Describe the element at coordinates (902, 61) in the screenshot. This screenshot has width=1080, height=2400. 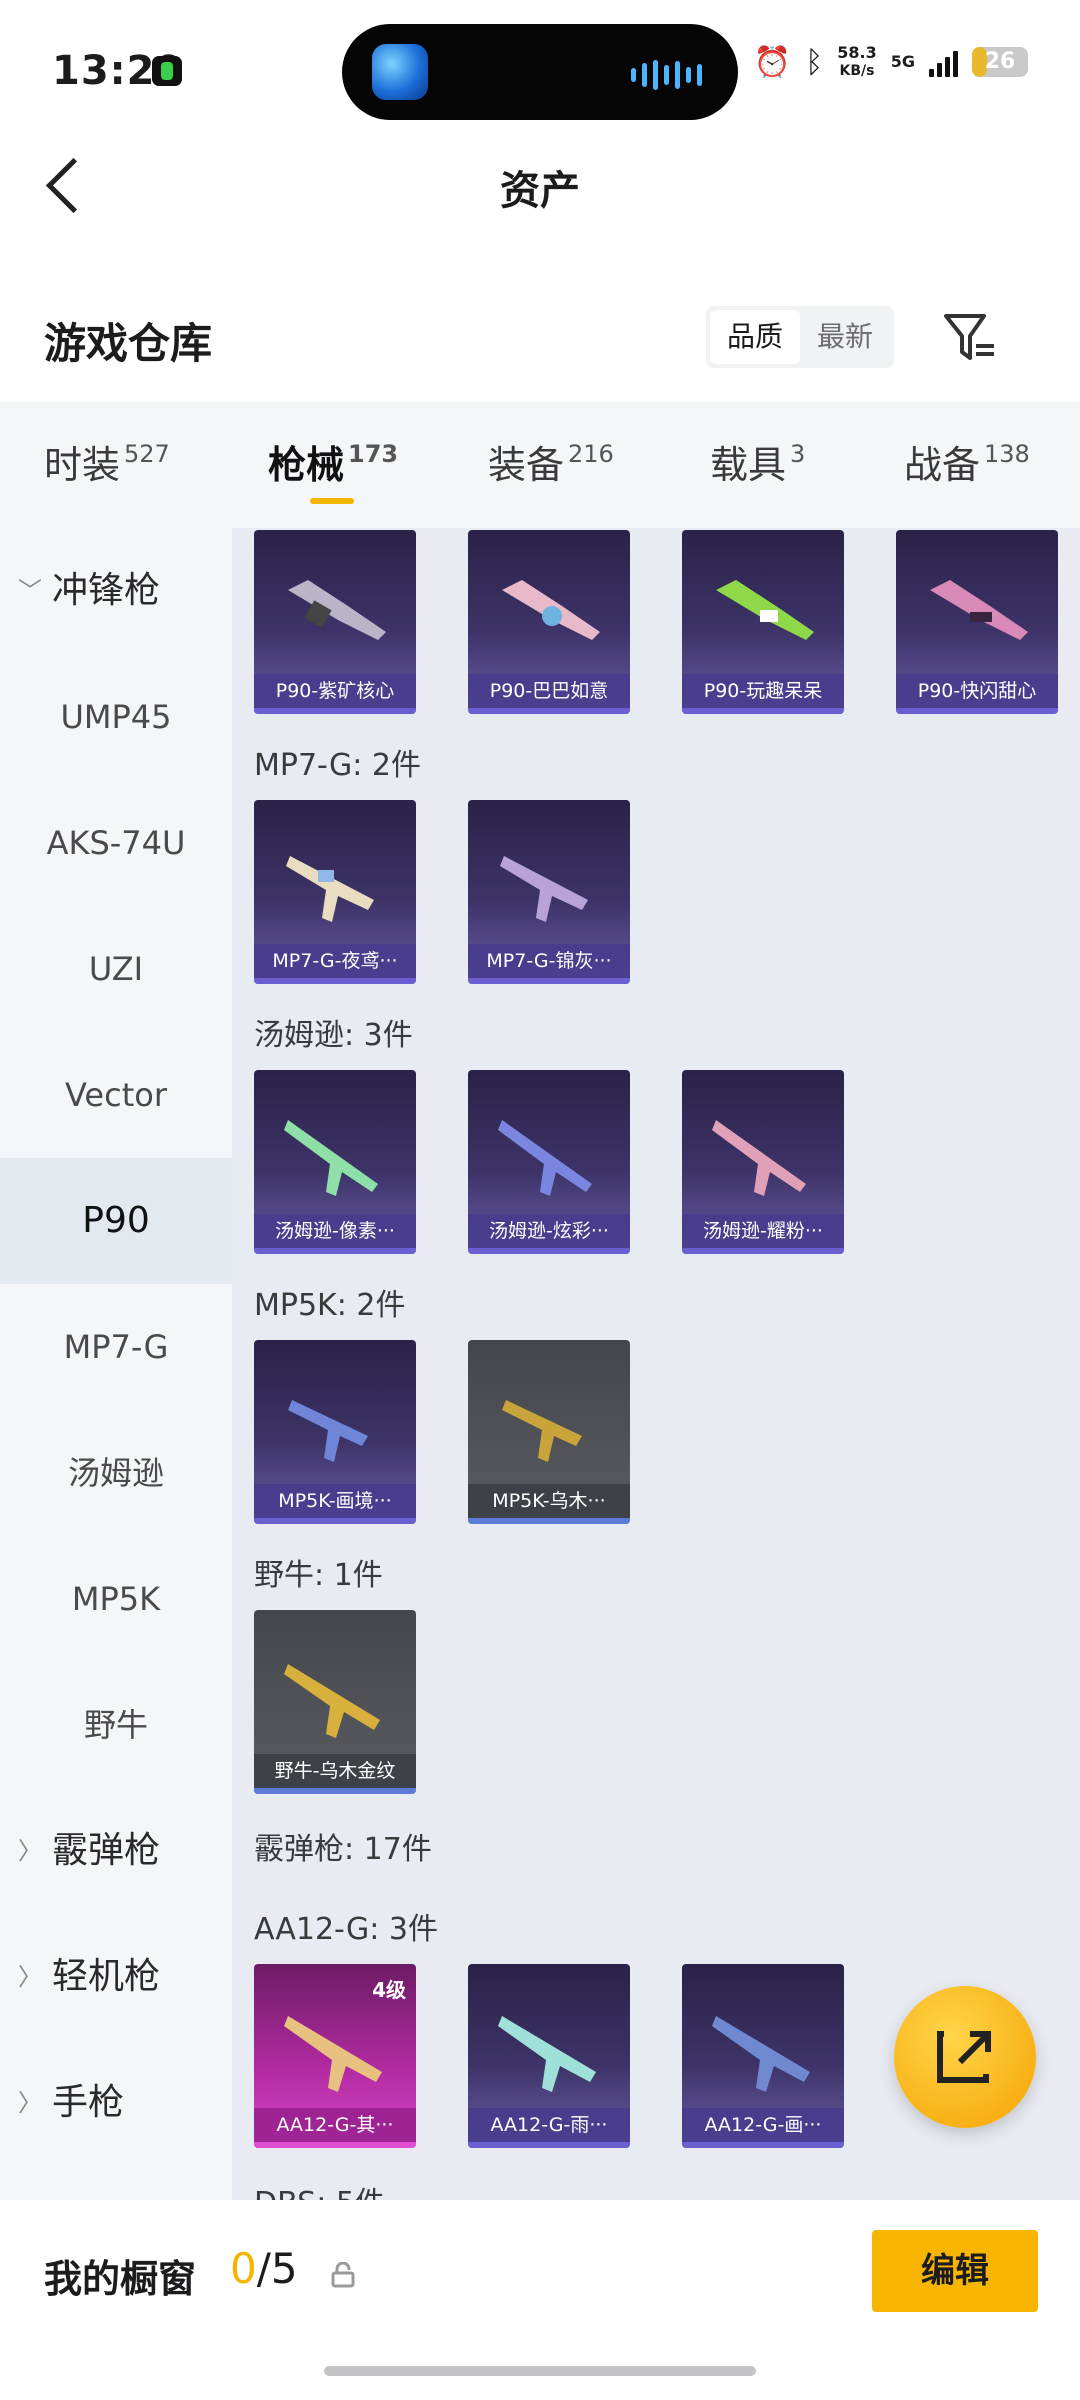
I see `network-type: 5G` at that location.